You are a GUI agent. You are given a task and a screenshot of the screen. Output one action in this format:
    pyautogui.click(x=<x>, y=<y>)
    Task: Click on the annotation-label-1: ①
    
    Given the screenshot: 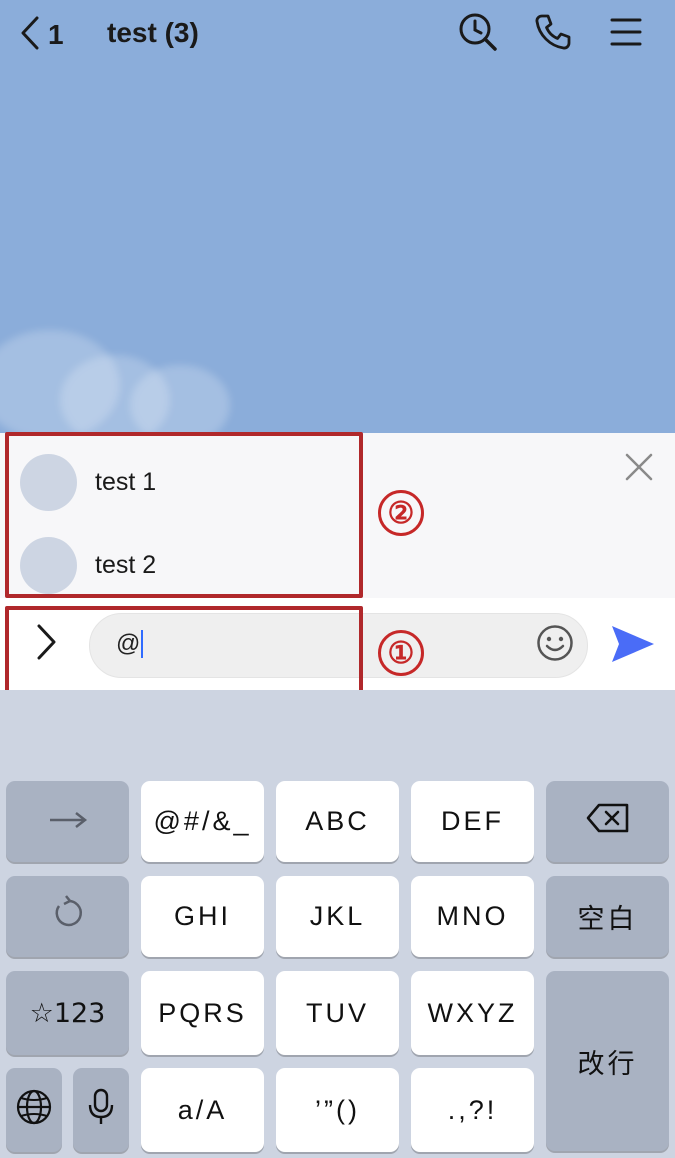 What is the action you would take?
    pyautogui.click(x=401, y=653)
    